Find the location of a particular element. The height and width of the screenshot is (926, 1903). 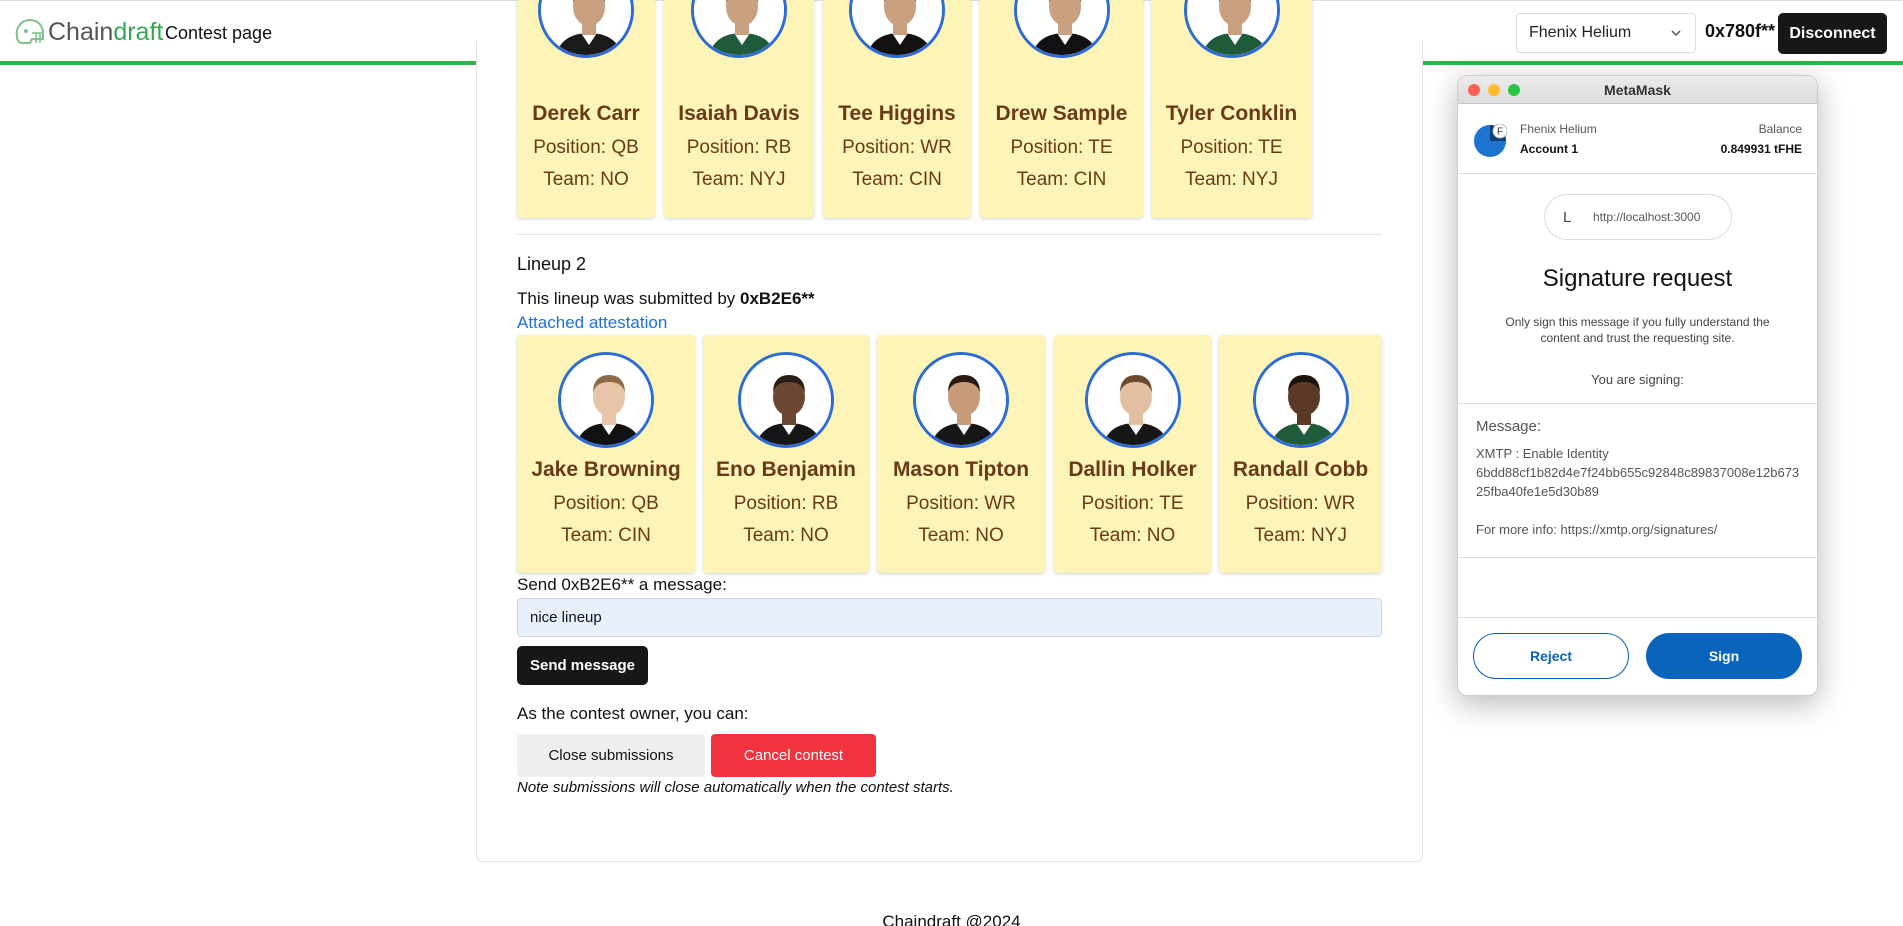

attestation-link: Attached attestation is located at coordinates (592, 323).